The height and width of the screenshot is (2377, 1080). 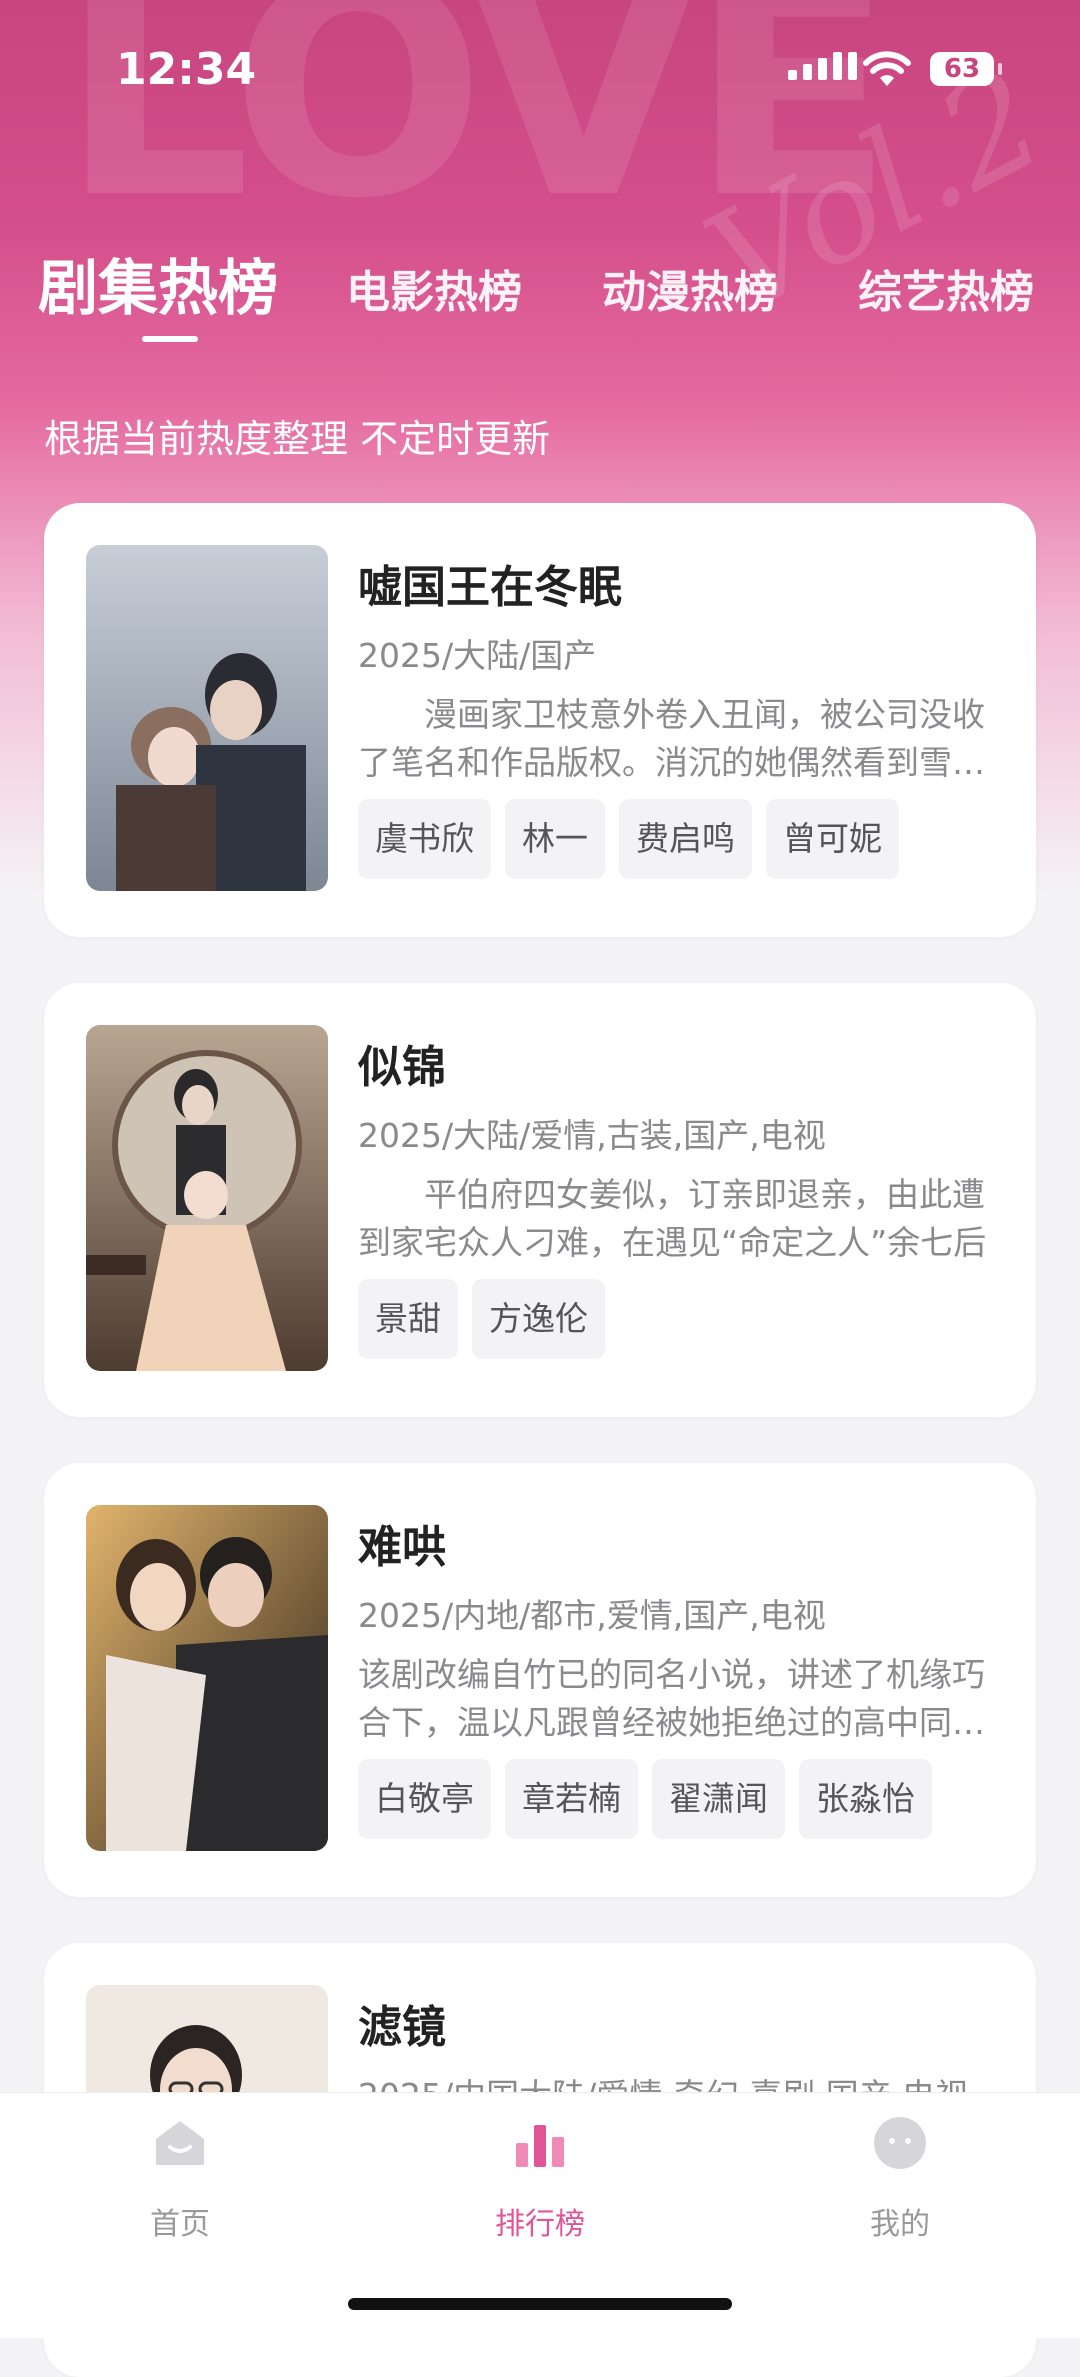 I want to click on home-icon, so click(x=180, y=2143).